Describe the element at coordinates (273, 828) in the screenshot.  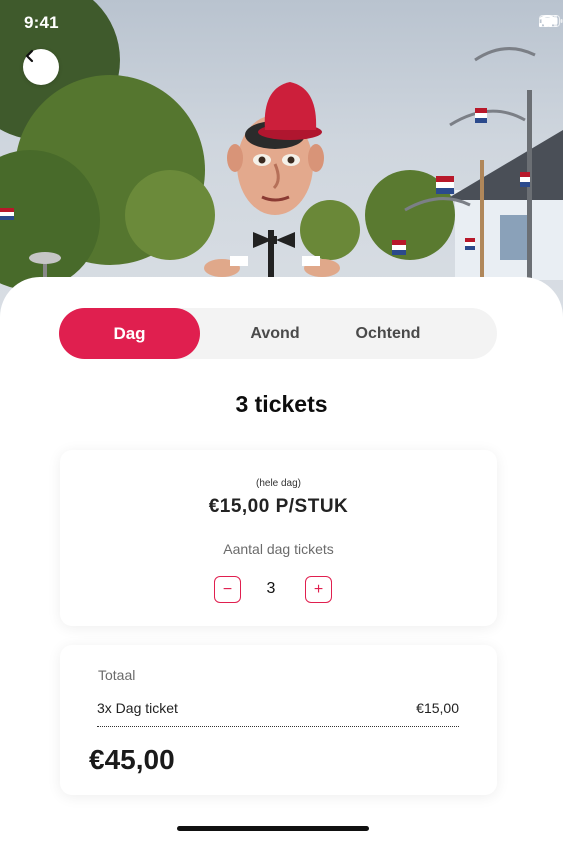
I see `home-indicator` at that location.